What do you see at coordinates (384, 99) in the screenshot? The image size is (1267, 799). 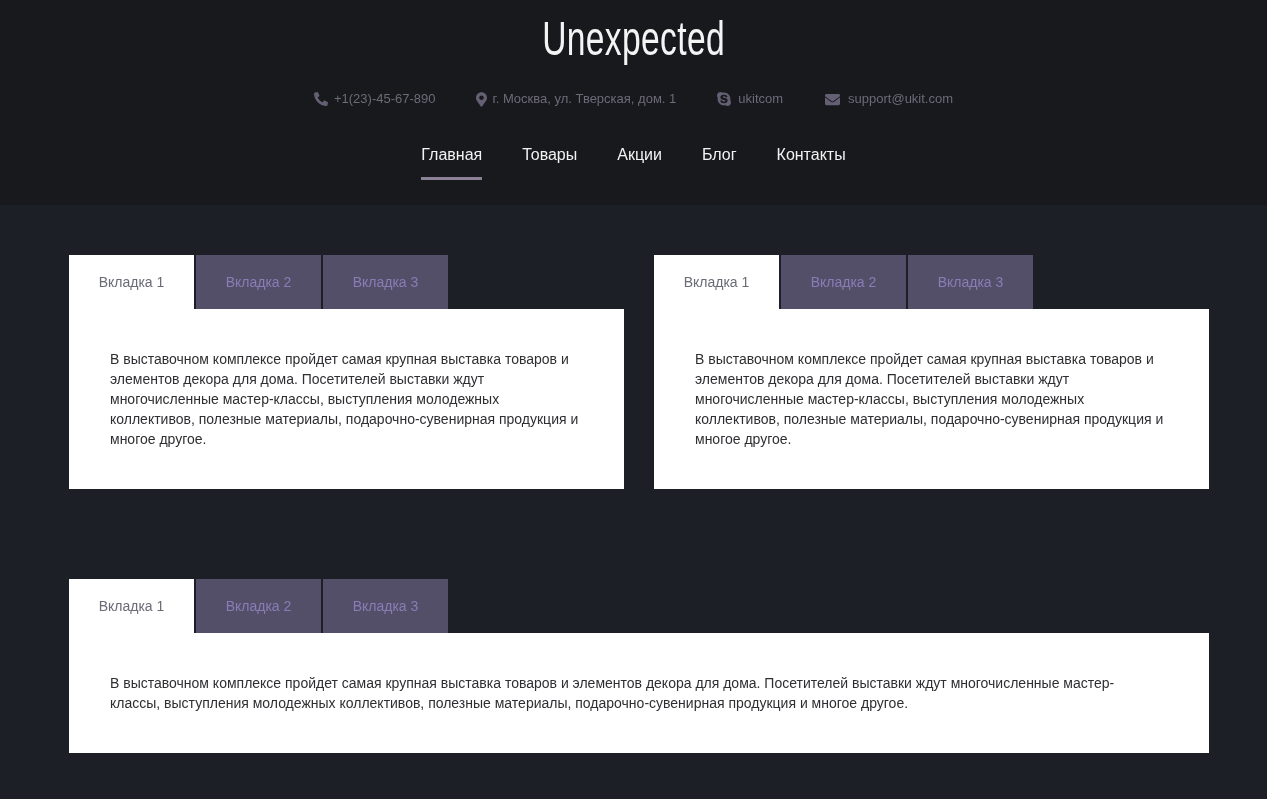 I see `contact-text: +1(23)-45-67-890` at bounding box center [384, 99].